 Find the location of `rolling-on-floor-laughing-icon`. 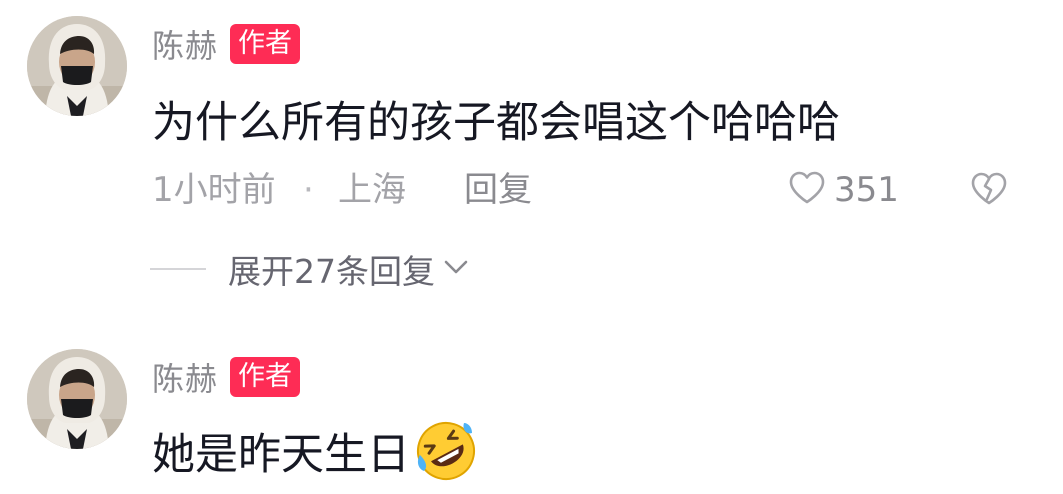

rolling-on-floor-laughing-icon is located at coordinates (446, 451).